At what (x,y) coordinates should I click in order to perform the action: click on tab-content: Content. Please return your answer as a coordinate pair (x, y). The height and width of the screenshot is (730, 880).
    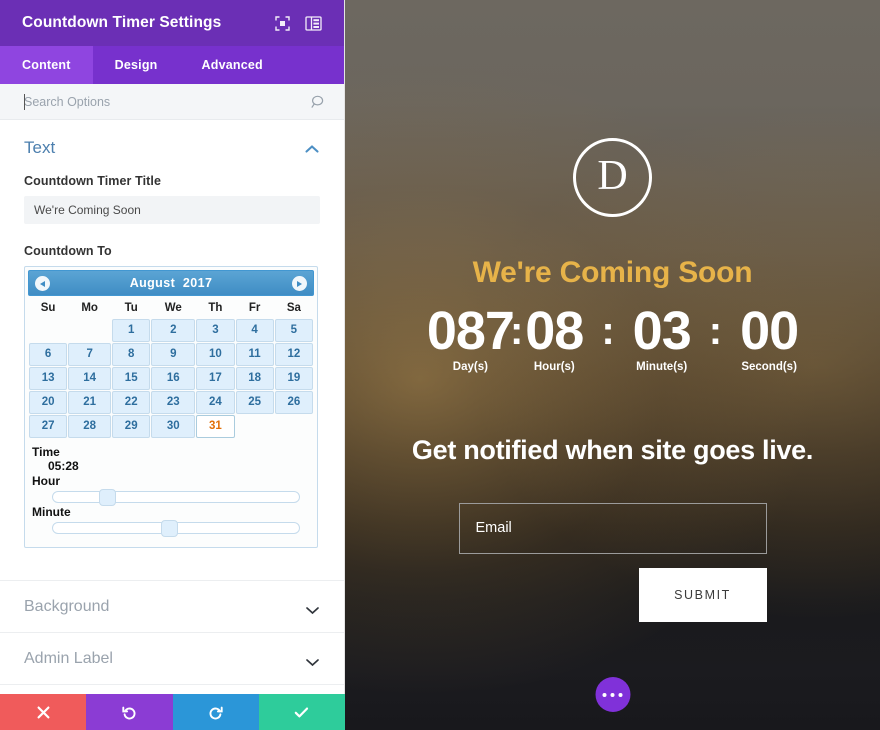
    Looking at the image, I should click on (46, 65).